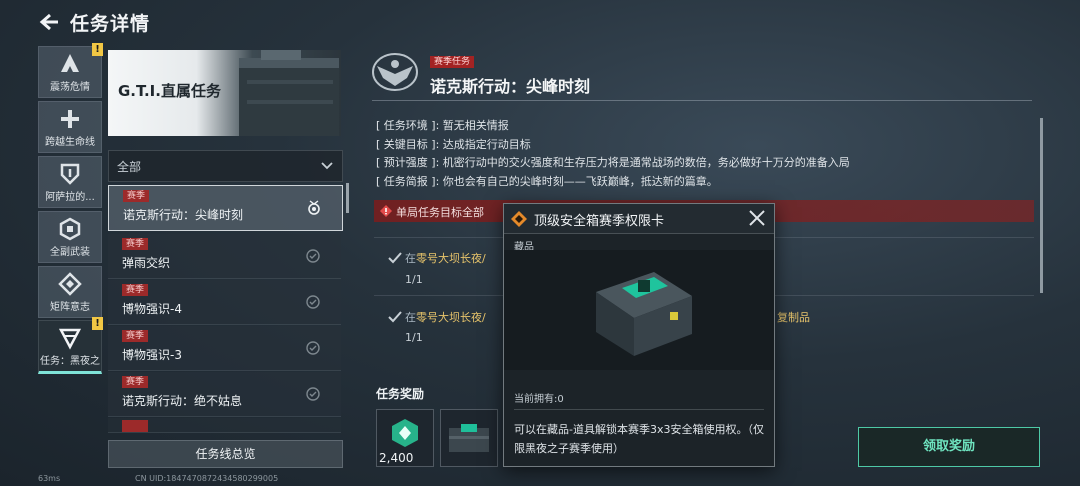 The image size is (1080, 486). What do you see at coordinates (70, 119) in the screenshot?
I see `plus-icon` at bounding box center [70, 119].